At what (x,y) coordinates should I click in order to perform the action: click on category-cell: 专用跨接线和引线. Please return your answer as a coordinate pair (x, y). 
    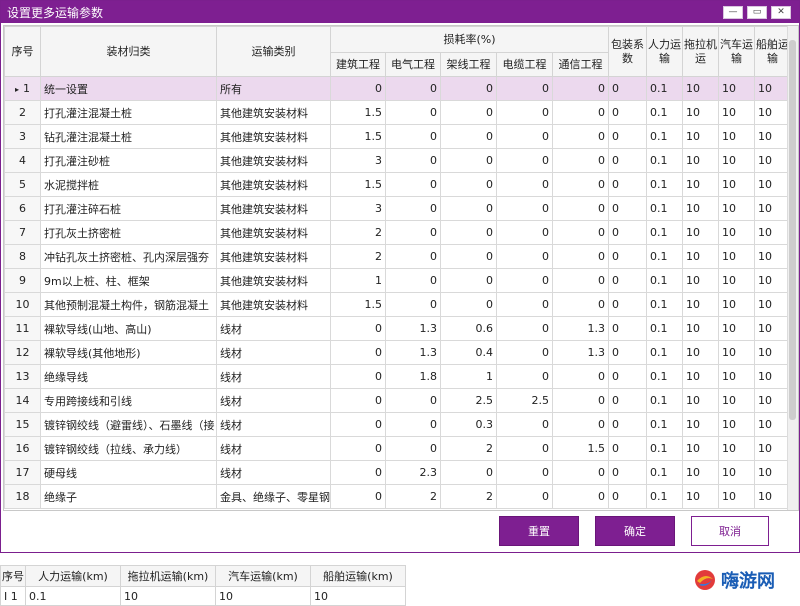
    Looking at the image, I should click on (128, 400).